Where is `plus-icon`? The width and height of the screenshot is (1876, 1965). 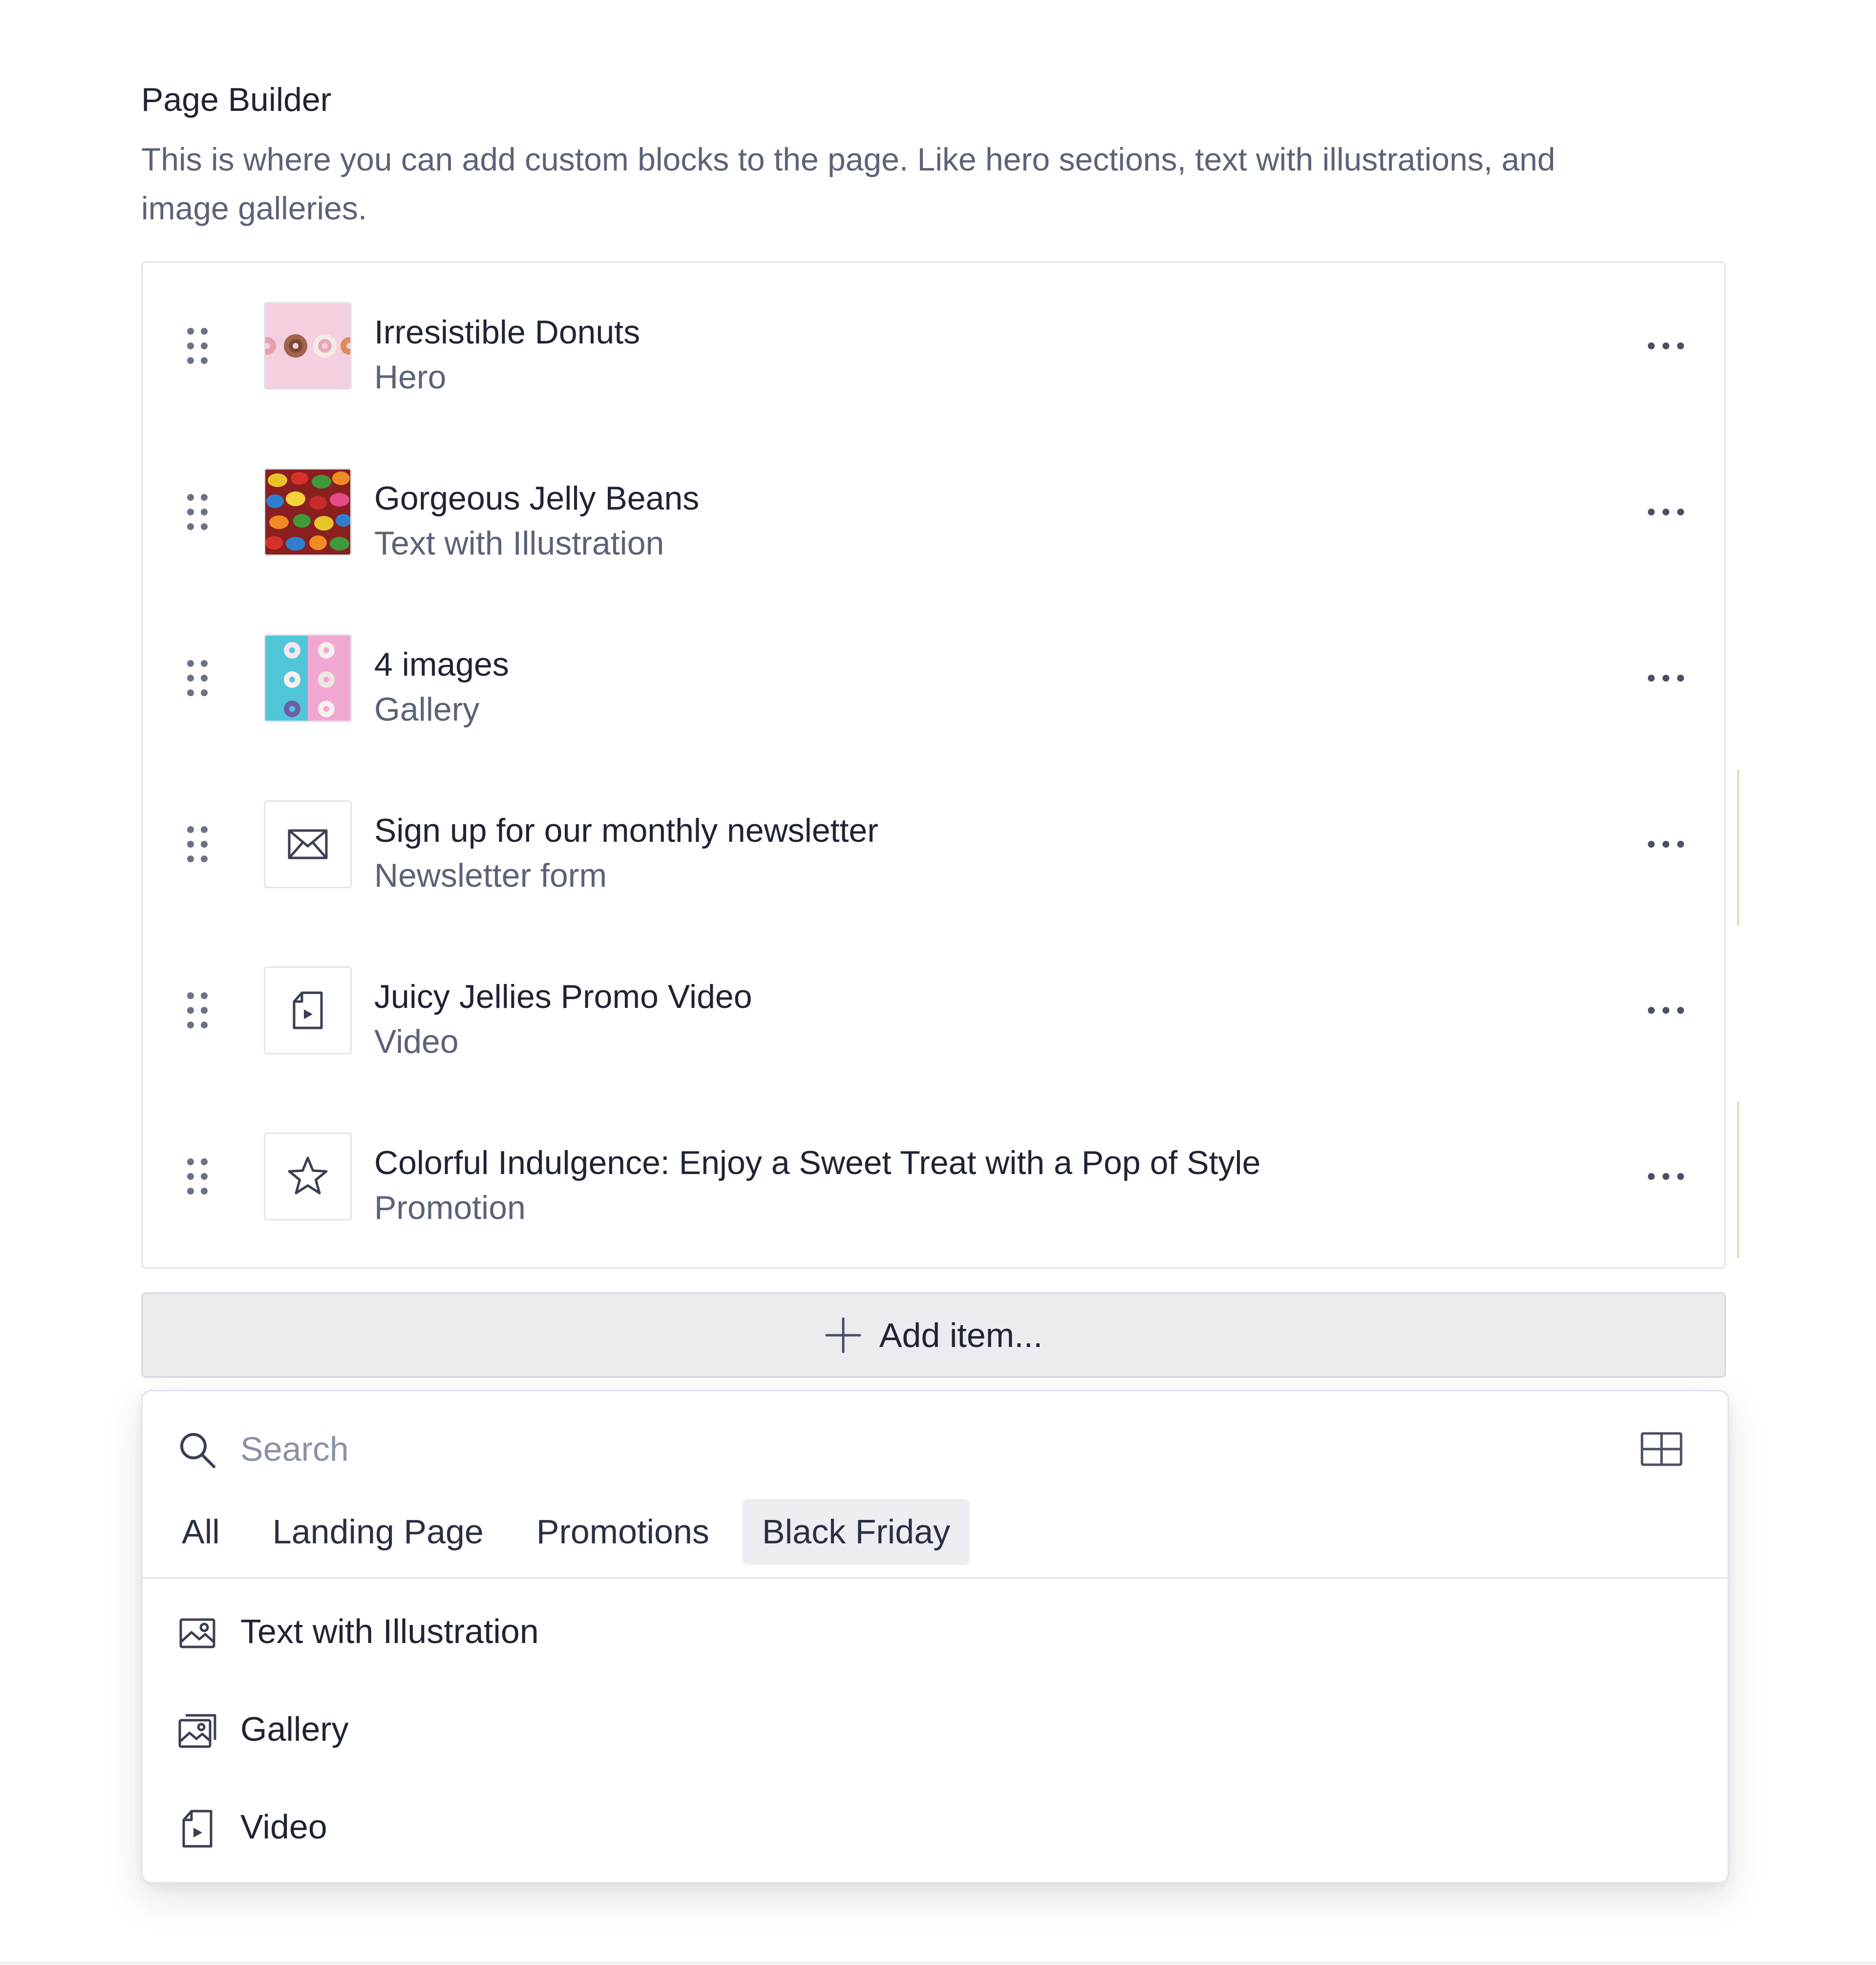 plus-icon is located at coordinates (843, 1335).